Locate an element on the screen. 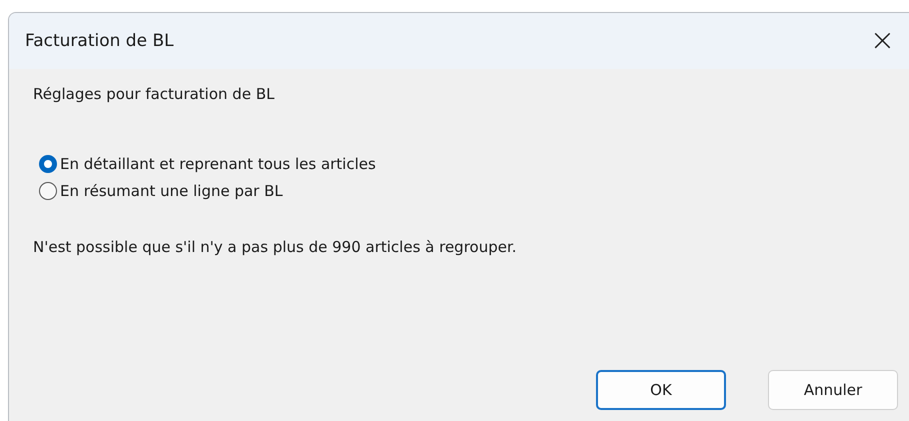  cancel-button: Annuler is located at coordinates (833, 390).